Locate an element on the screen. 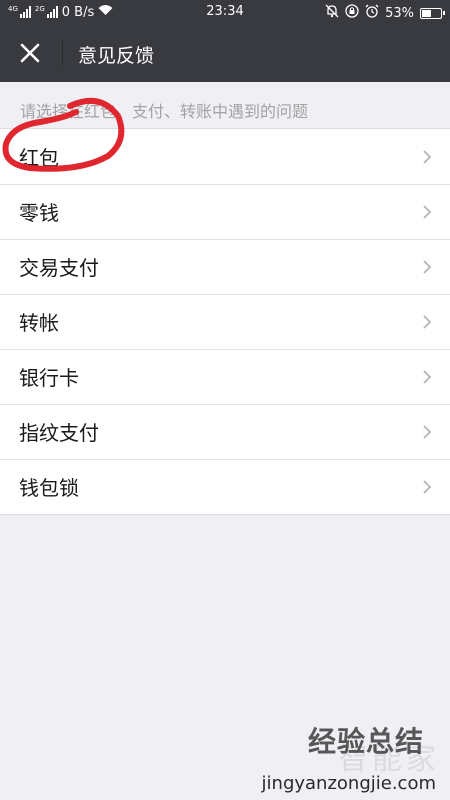 This screenshot has height=800, width=450. battery-percent: 53% is located at coordinates (399, 13).